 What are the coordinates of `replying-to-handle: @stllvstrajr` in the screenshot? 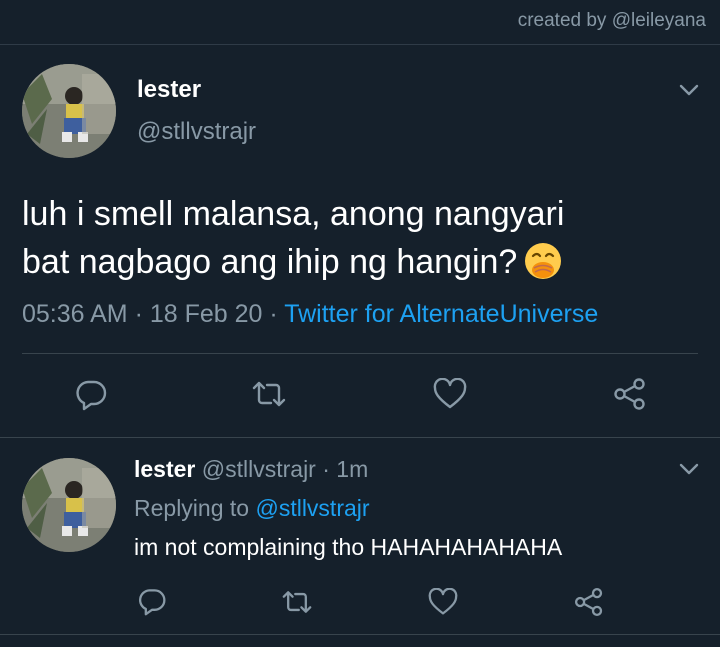 It's located at (312, 508).